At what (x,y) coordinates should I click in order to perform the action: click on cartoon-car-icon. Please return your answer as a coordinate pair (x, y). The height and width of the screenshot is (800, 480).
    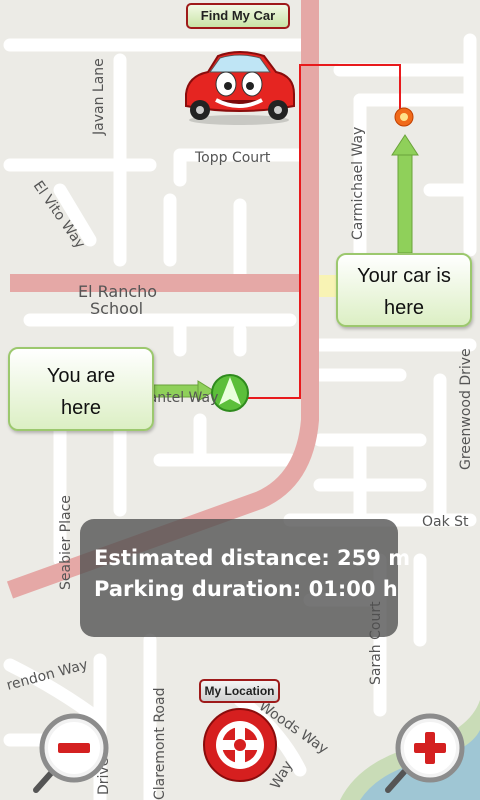
    Looking at the image, I should click on (240, 88).